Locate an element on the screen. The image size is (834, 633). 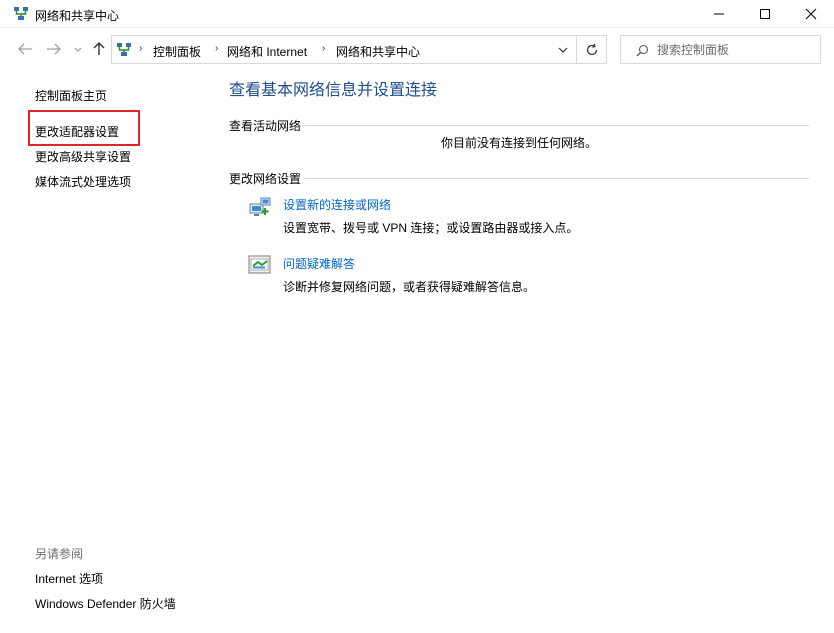
address-bar: › 控制面板 › 网络和 Internet › 网络和共享中心 is located at coordinates (344, 49).